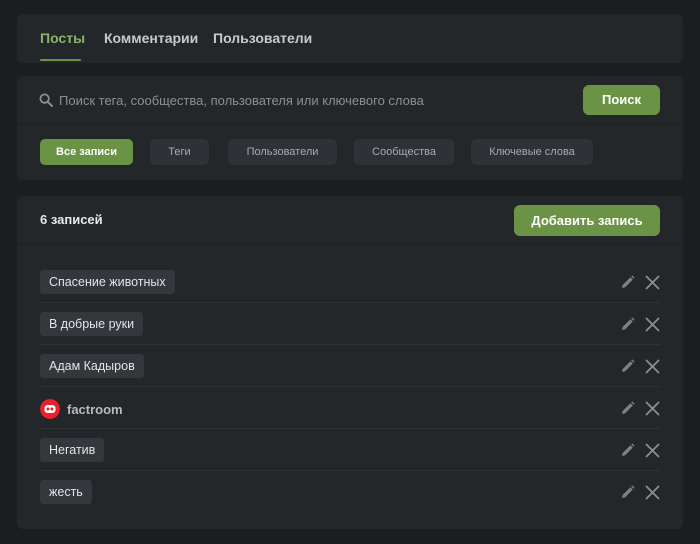 The height and width of the screenshot is (544, 700). What do you see at coordinates (107, 282) in the screenshot?
I see `tag-chip: Спасение животных` at bounding box center [107, 282].